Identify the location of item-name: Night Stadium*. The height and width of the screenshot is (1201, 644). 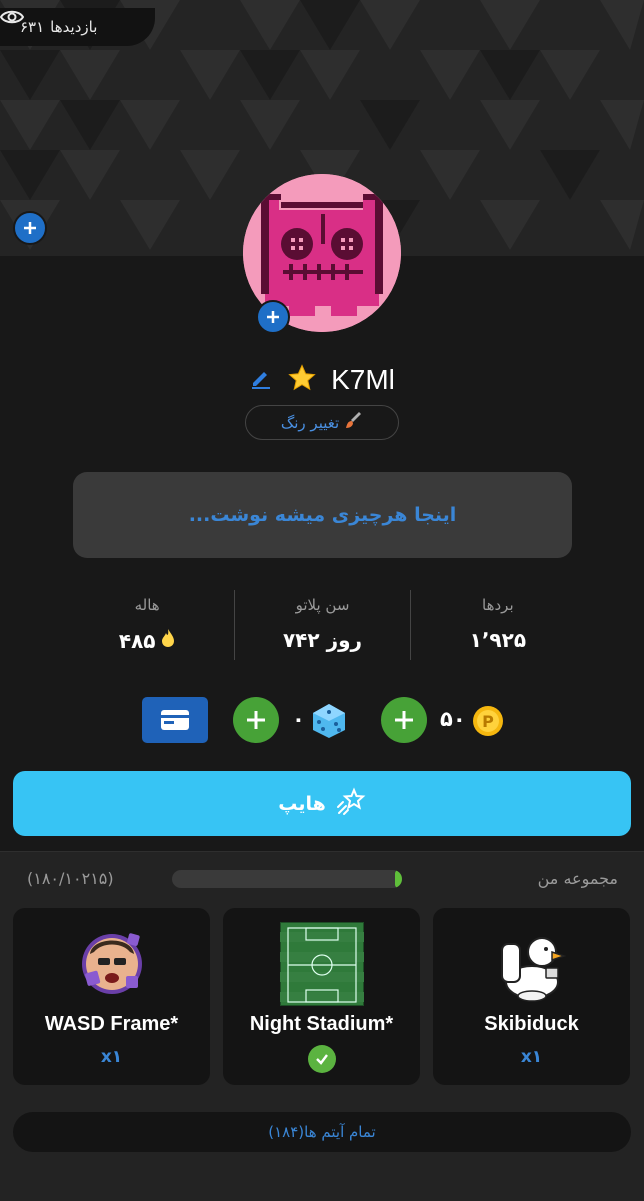
(321, 1024).